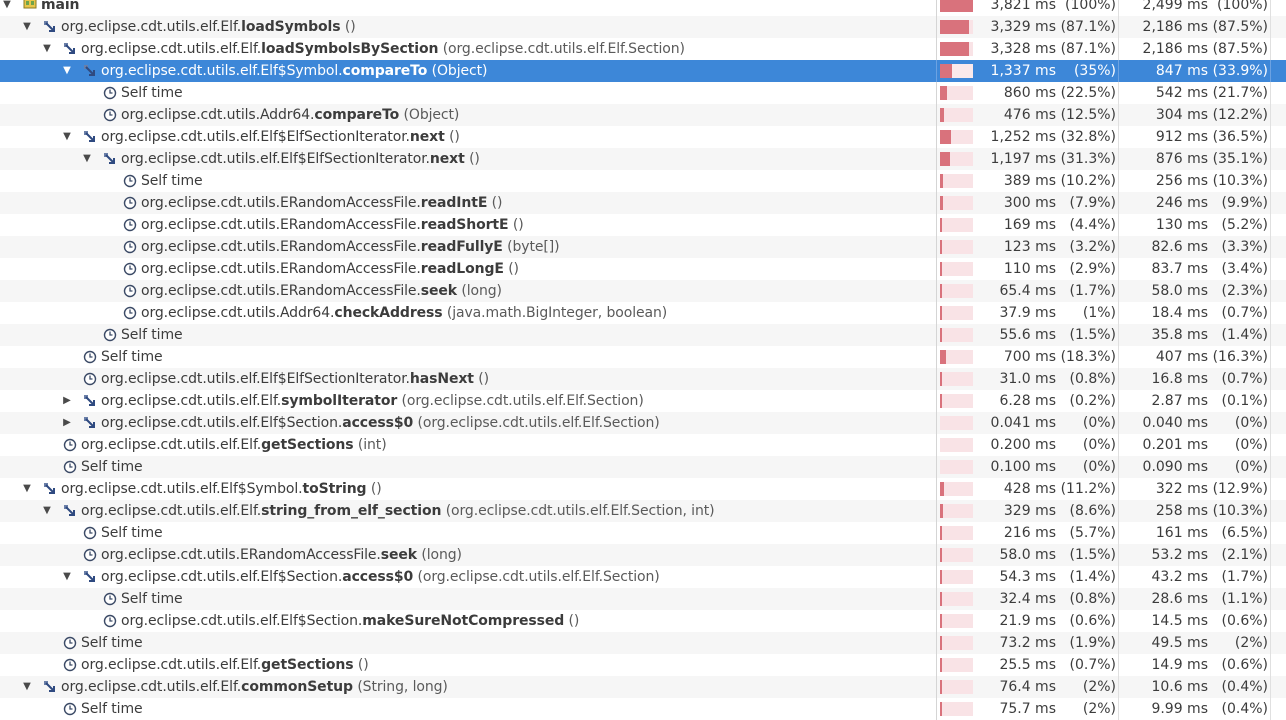  I want to click on tree-row: Self time 73.2 ms (1.9%) 49.5 ms (2%), so click(643, 643).